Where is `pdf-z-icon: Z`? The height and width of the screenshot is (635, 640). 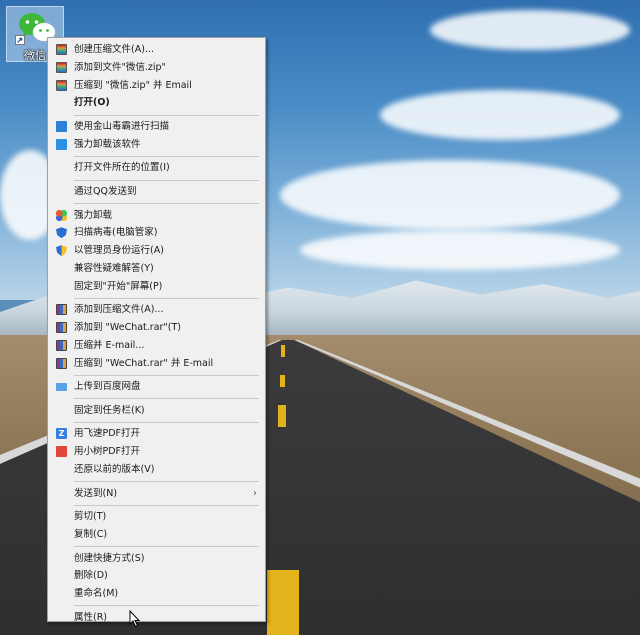 pdf-z-icon: Z is located at coordinates (61, 434).